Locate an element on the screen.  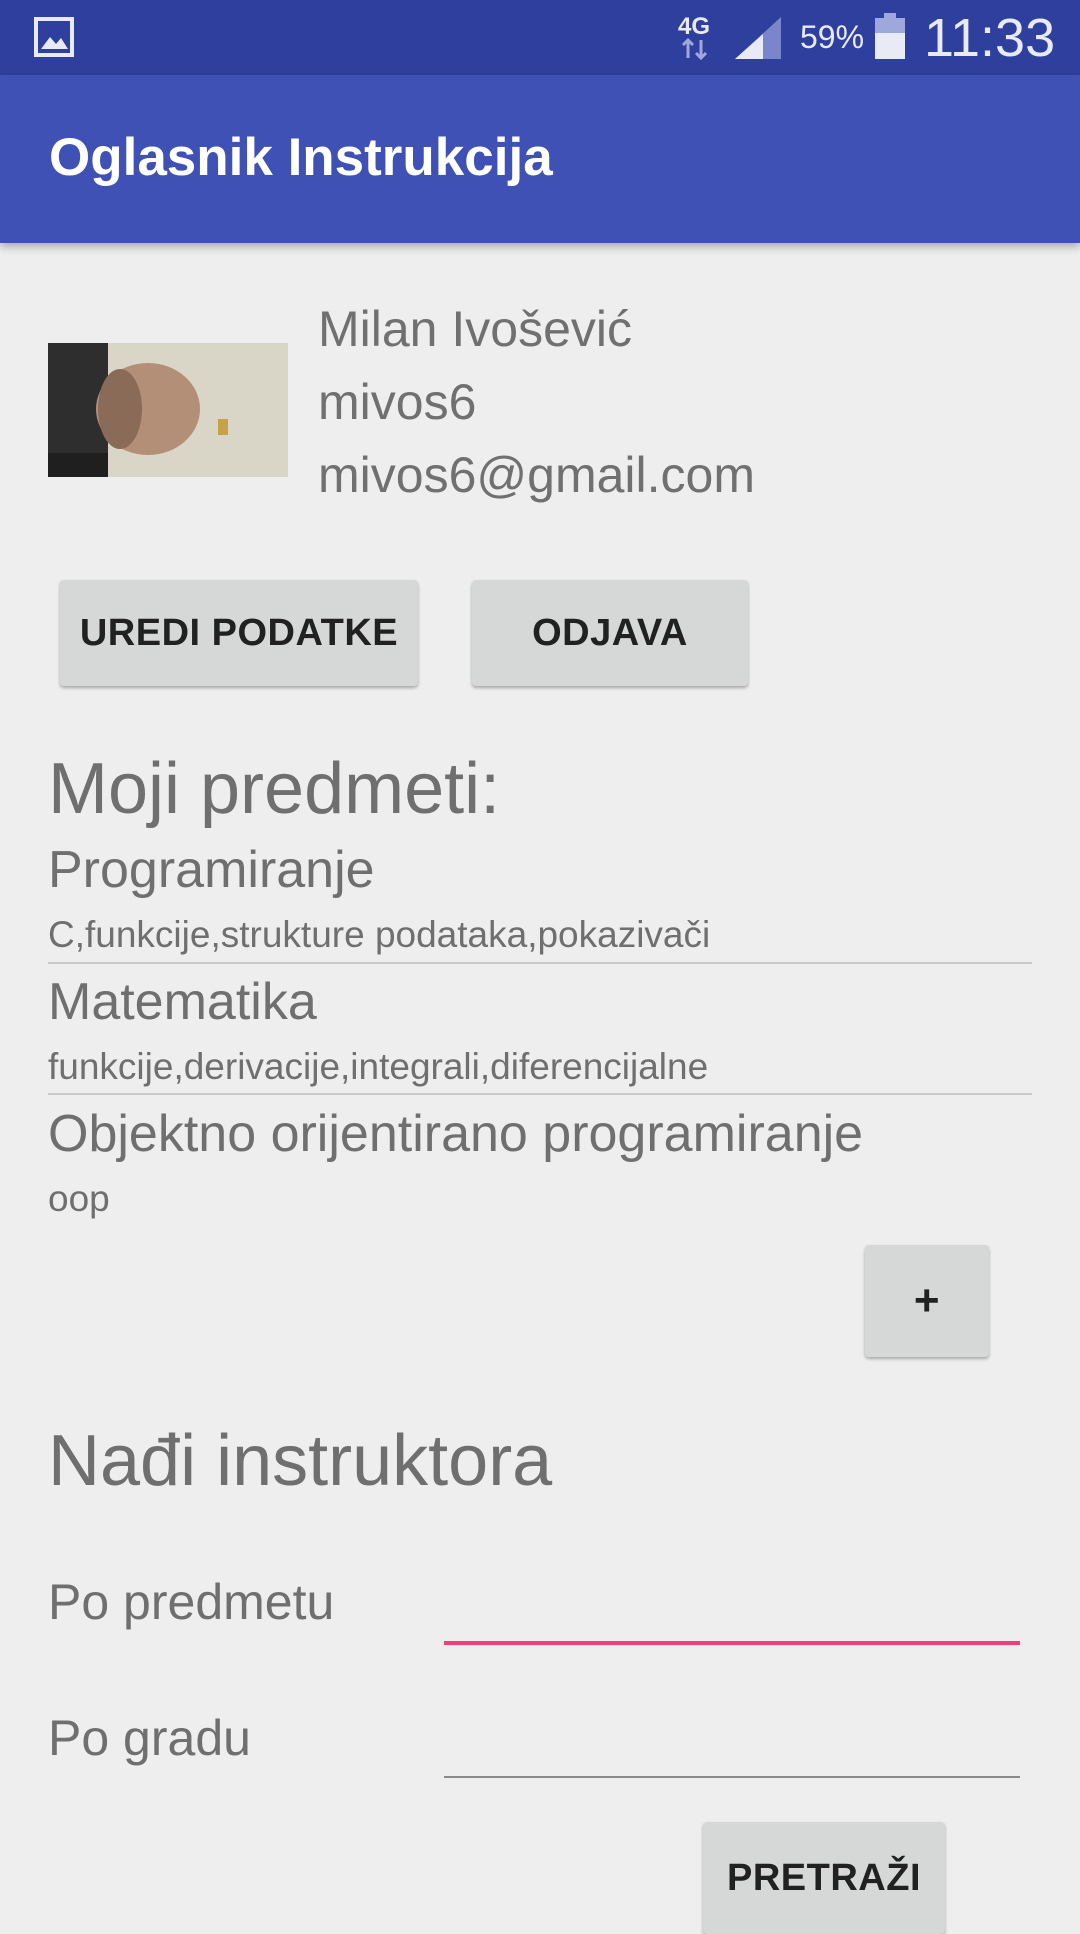
battery-icon is located at coordinates (890, 36).